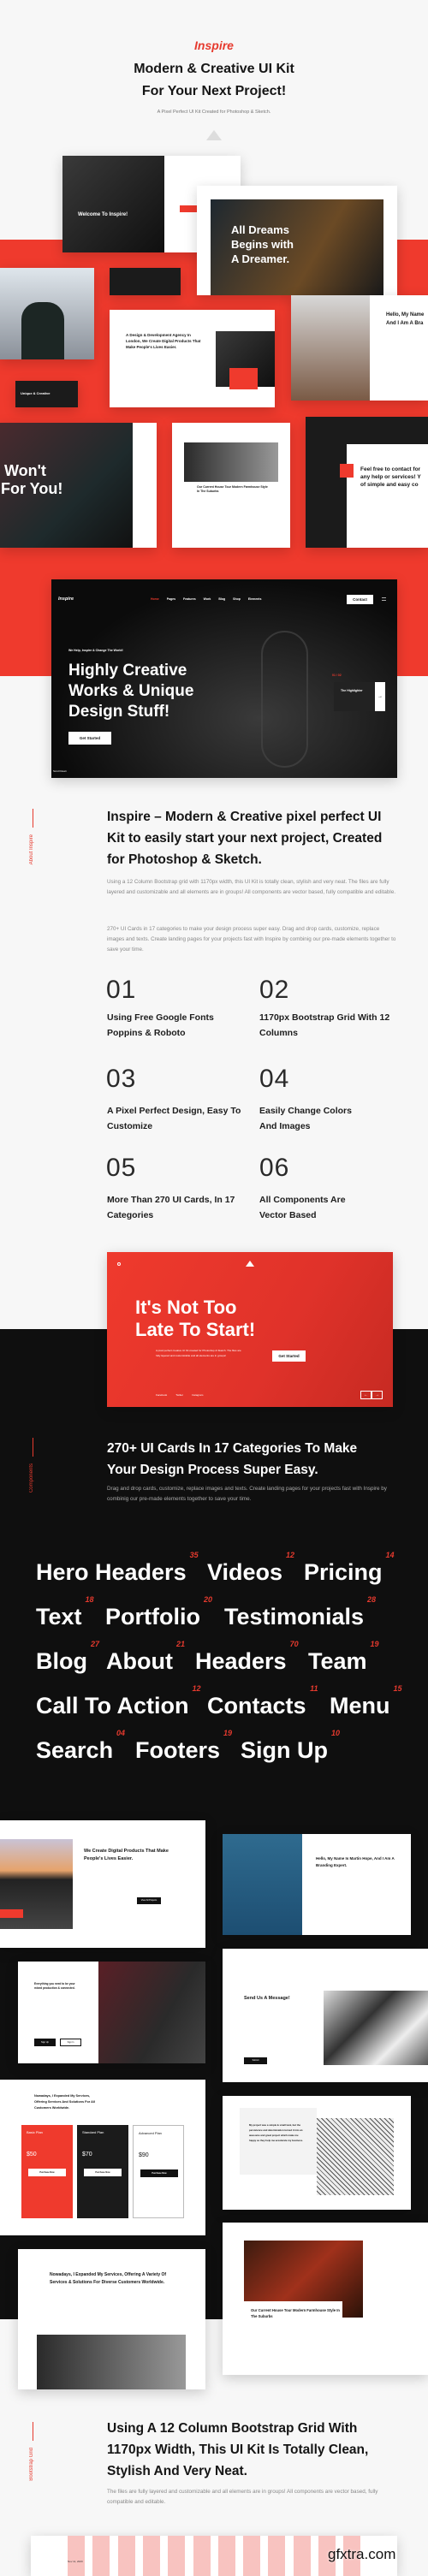 The width and height of the screenshot is (428, 2576). I want to click on category-sign-up: Sign Up 10, so click(290, 1746).